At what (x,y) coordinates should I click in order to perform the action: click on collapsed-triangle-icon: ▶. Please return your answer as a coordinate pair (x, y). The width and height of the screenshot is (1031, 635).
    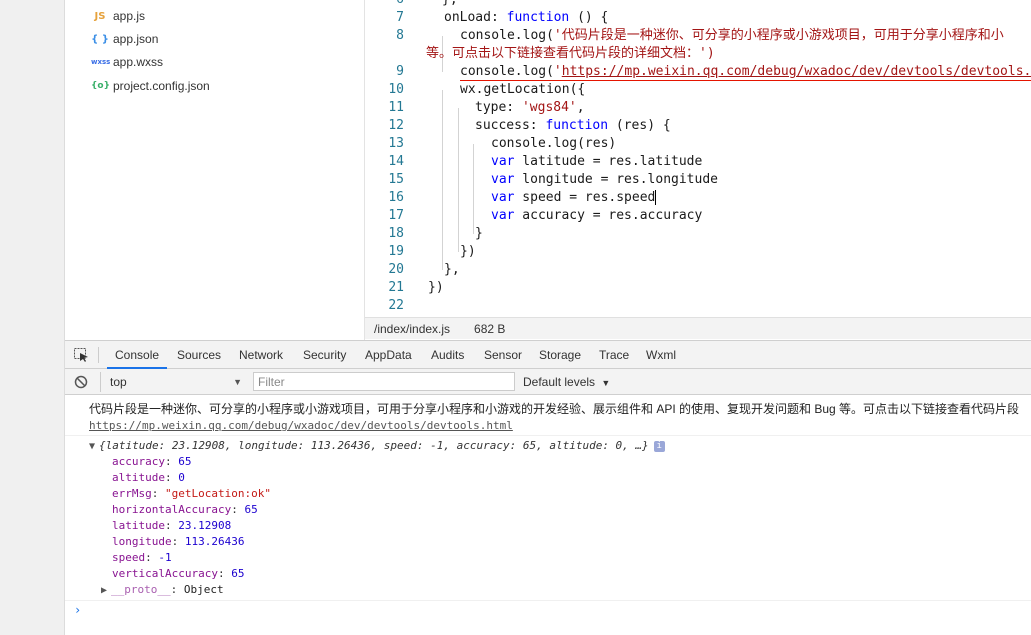
    Looking at the image, I should click on (104, 590).